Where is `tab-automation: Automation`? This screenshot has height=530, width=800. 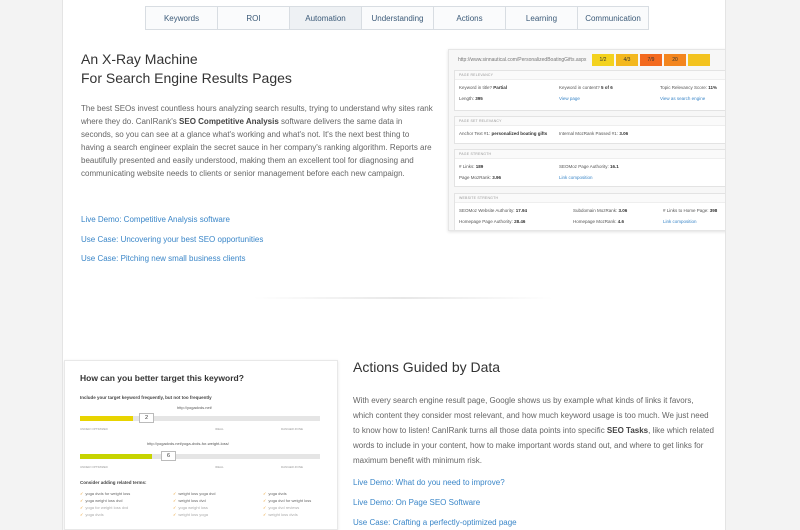
tab-automation: Automation is located at coordinates (326, 18).